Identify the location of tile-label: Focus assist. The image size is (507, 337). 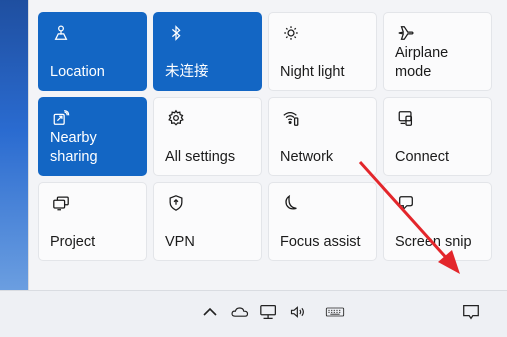
(320, 242).